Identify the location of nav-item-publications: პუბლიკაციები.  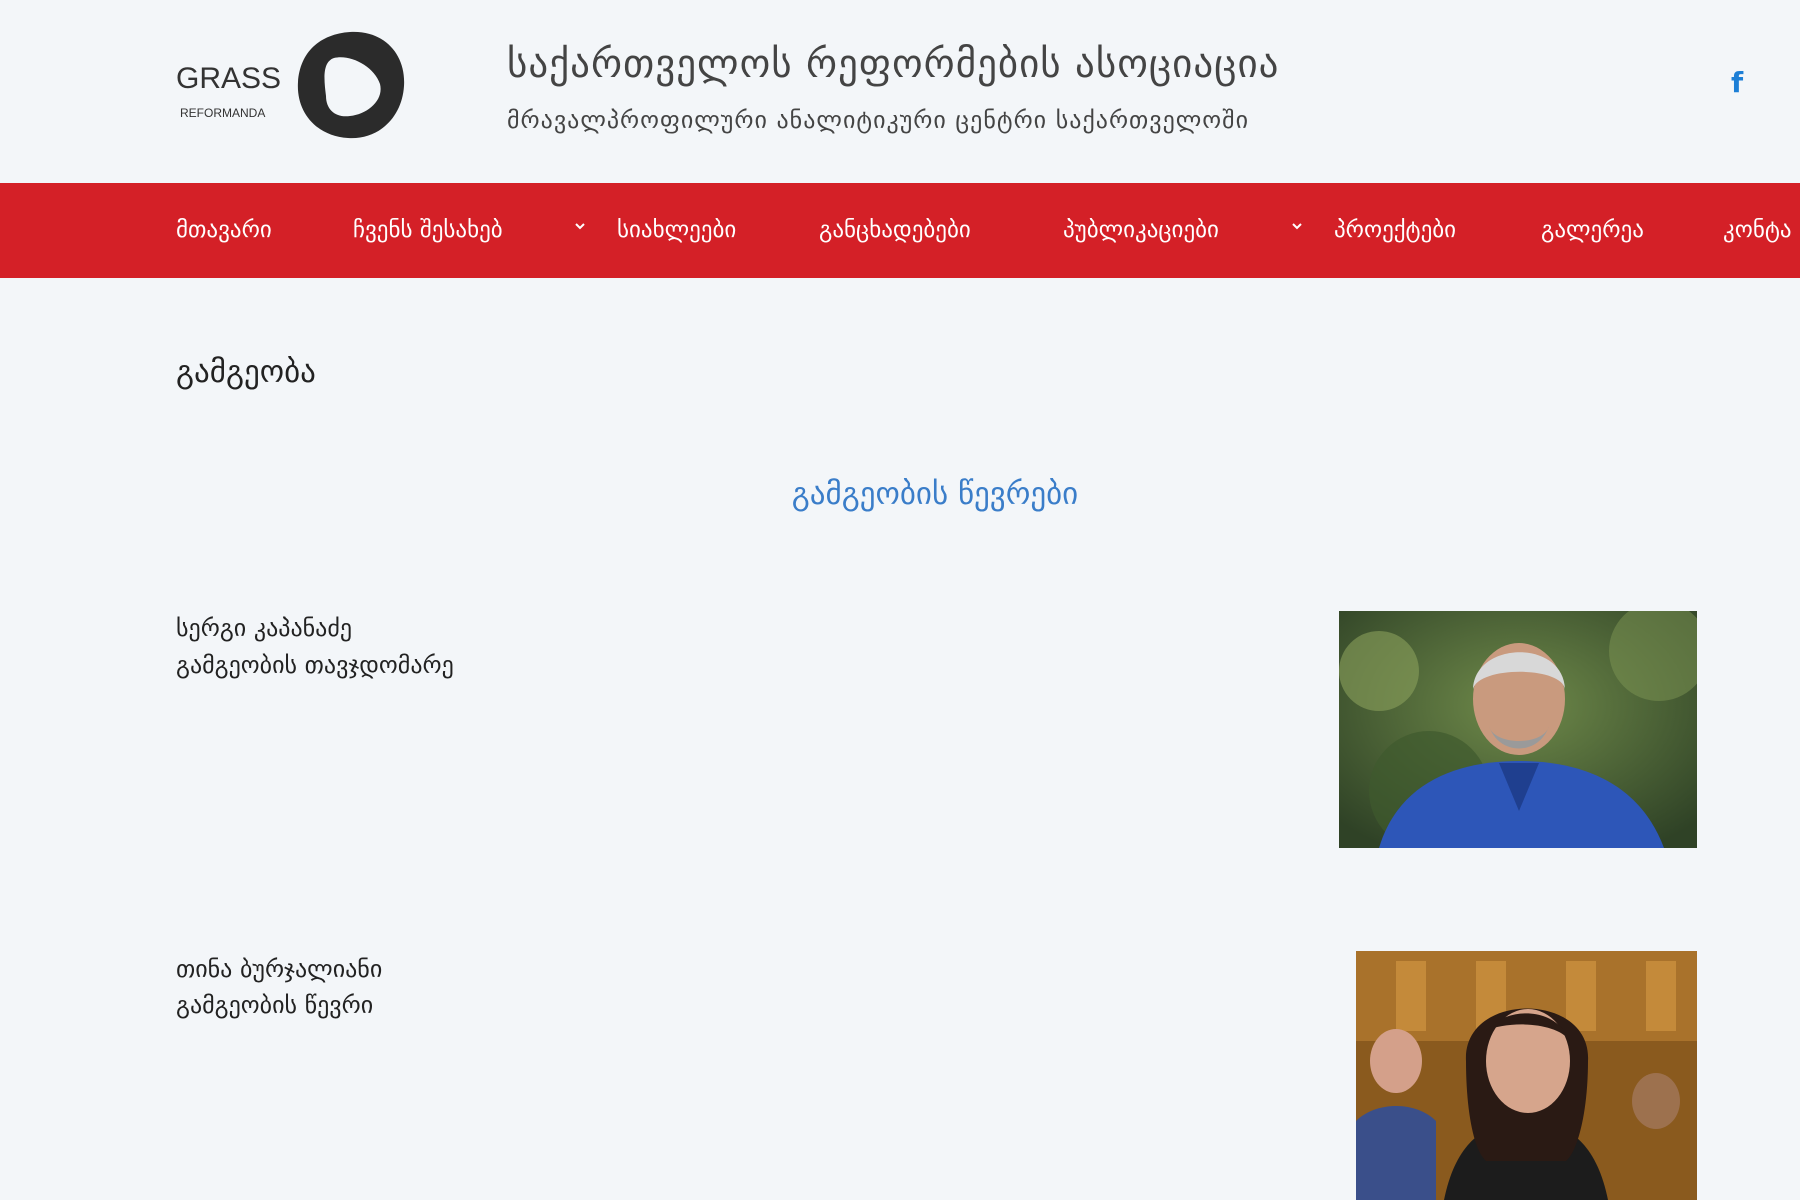
(1141, 230).